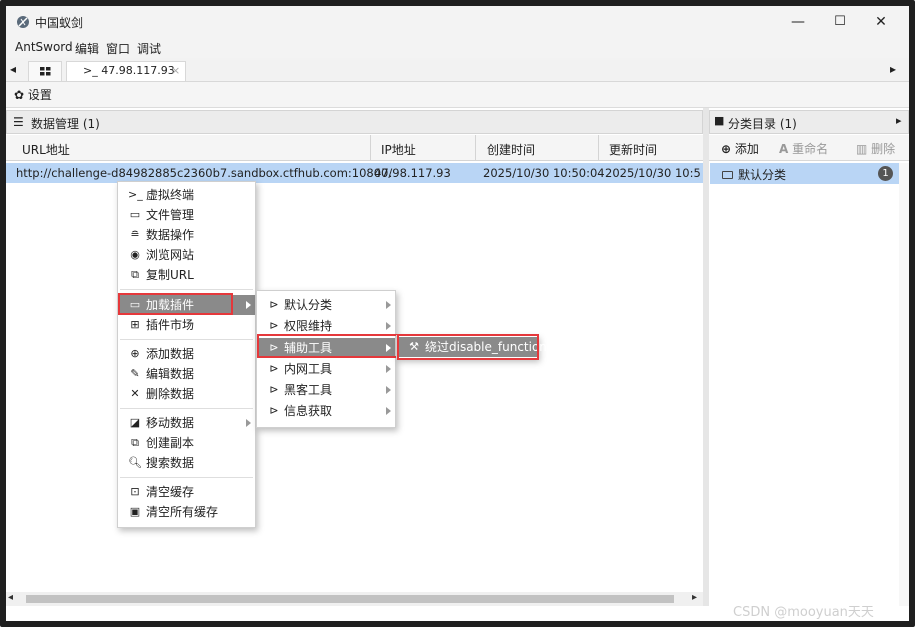  Describe the element at coordinates (186, 394) in the screenshot. I see `menu-item-delete-data: ✕ 删除数据` at that location.